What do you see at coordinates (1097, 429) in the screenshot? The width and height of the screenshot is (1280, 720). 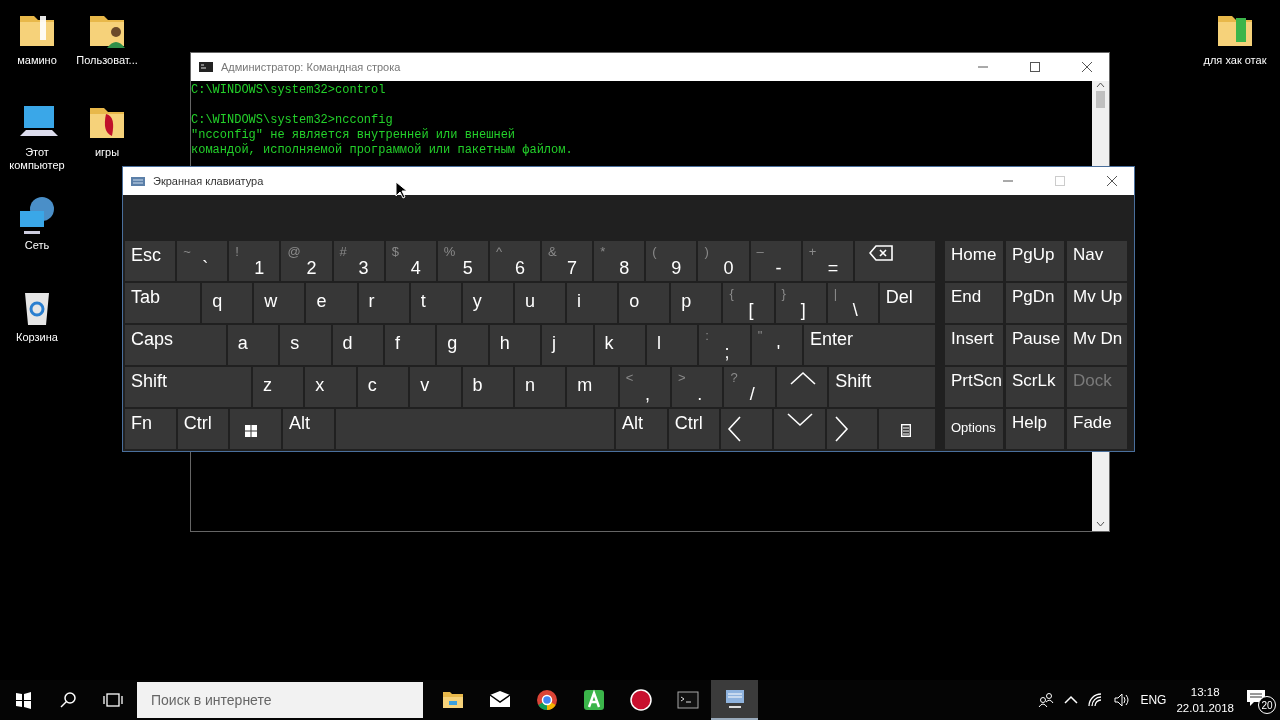 I see `key: Fade` at bounding box center [1097, 429].